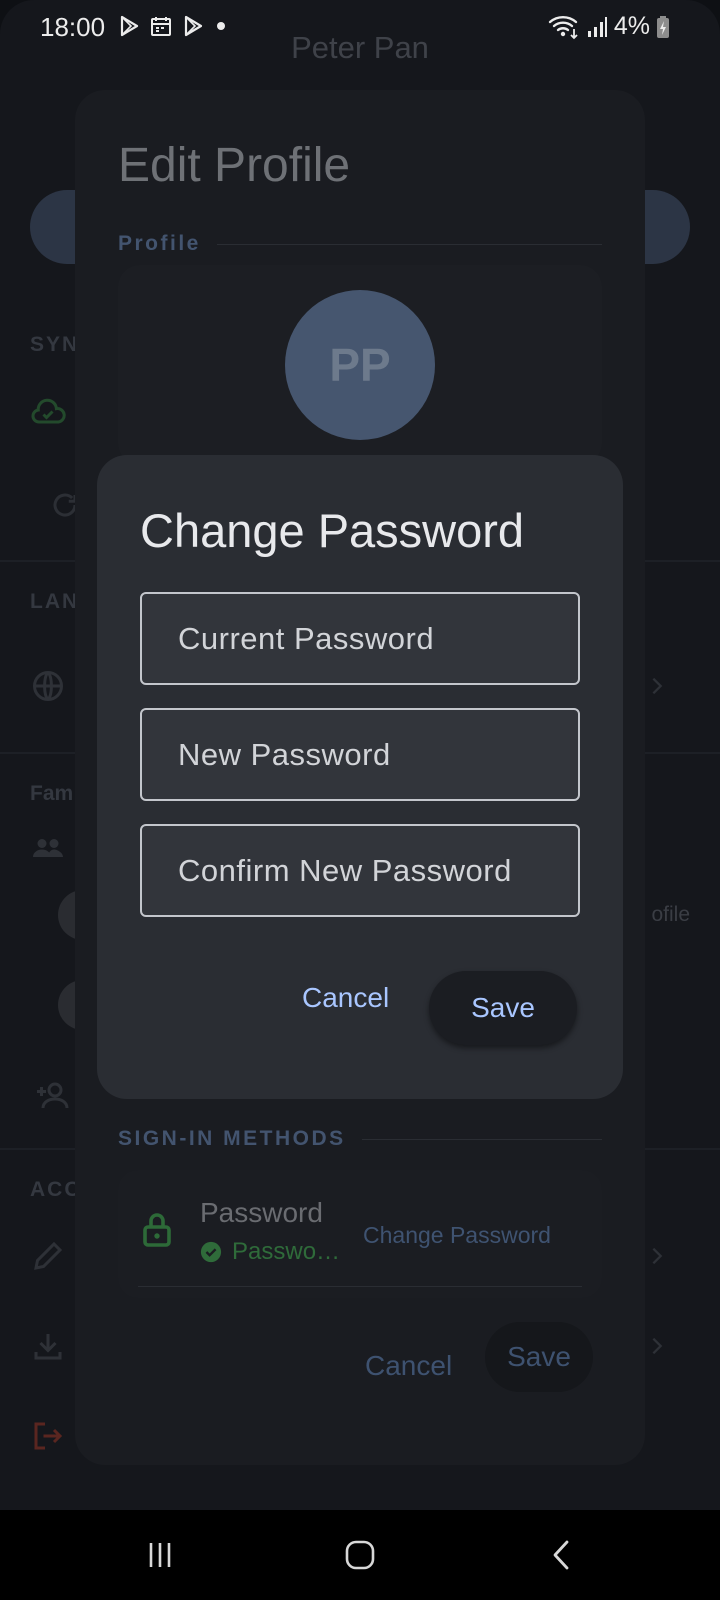 This screenshot has height=1600, width=720. I want to click on profile-section-label: Profile, so click(159, 243).